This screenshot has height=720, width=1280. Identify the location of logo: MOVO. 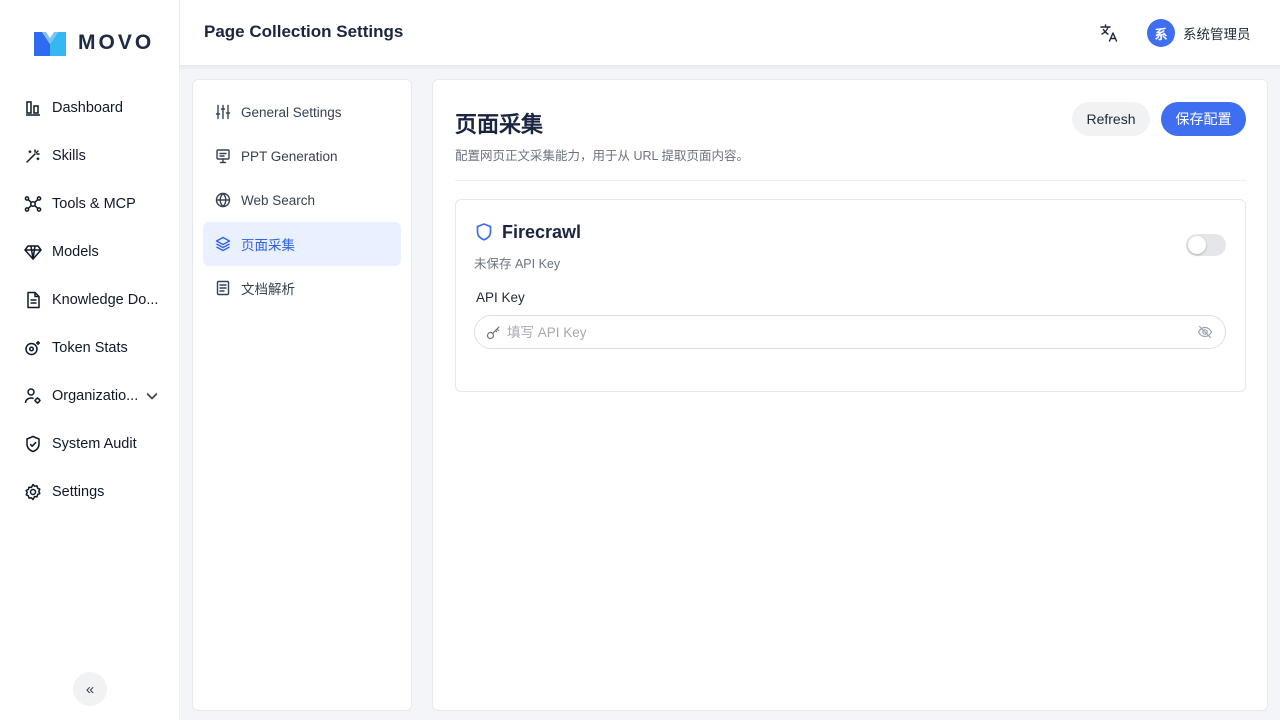
(93, 43).